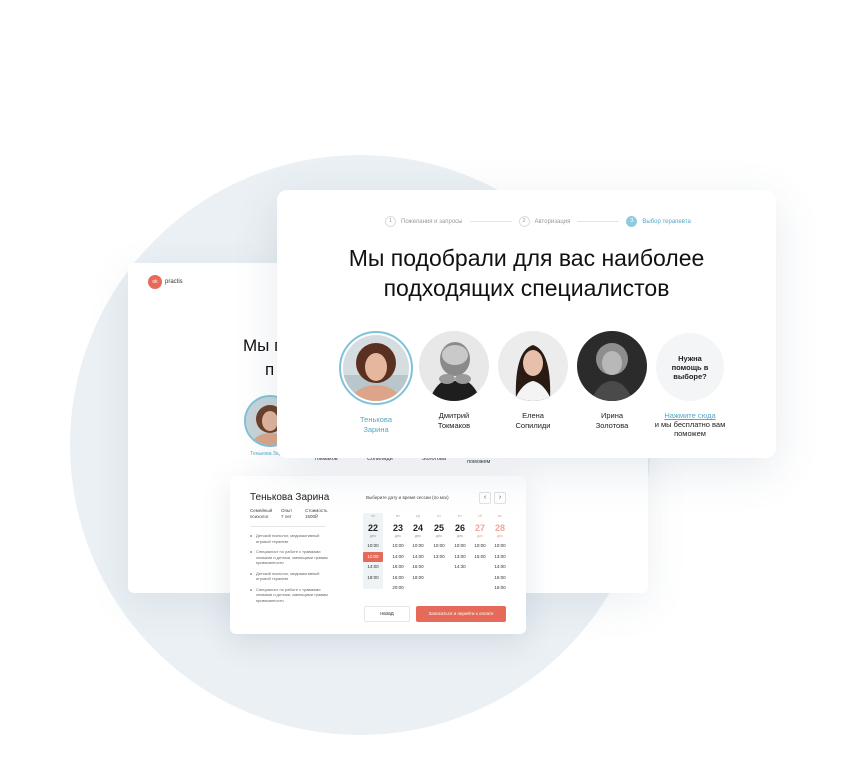  What do you see at coordinates (480, 557) in the screenshot?
I see `time-slot: 15:00` at bounding box center [480, 557].